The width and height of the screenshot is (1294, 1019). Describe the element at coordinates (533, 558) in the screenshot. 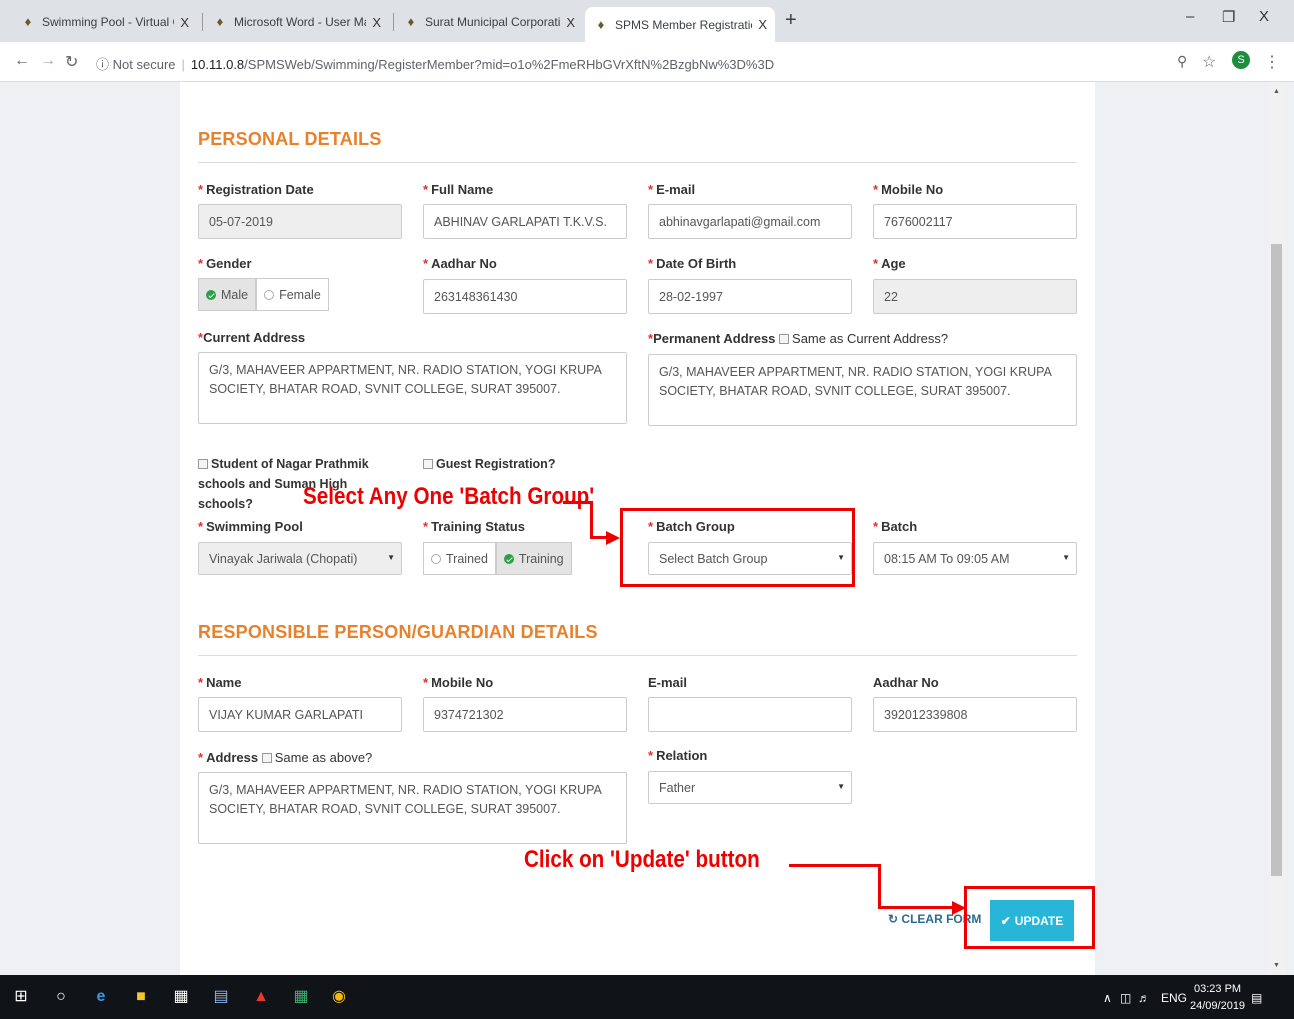

I see `training-radio: Training` at that location.